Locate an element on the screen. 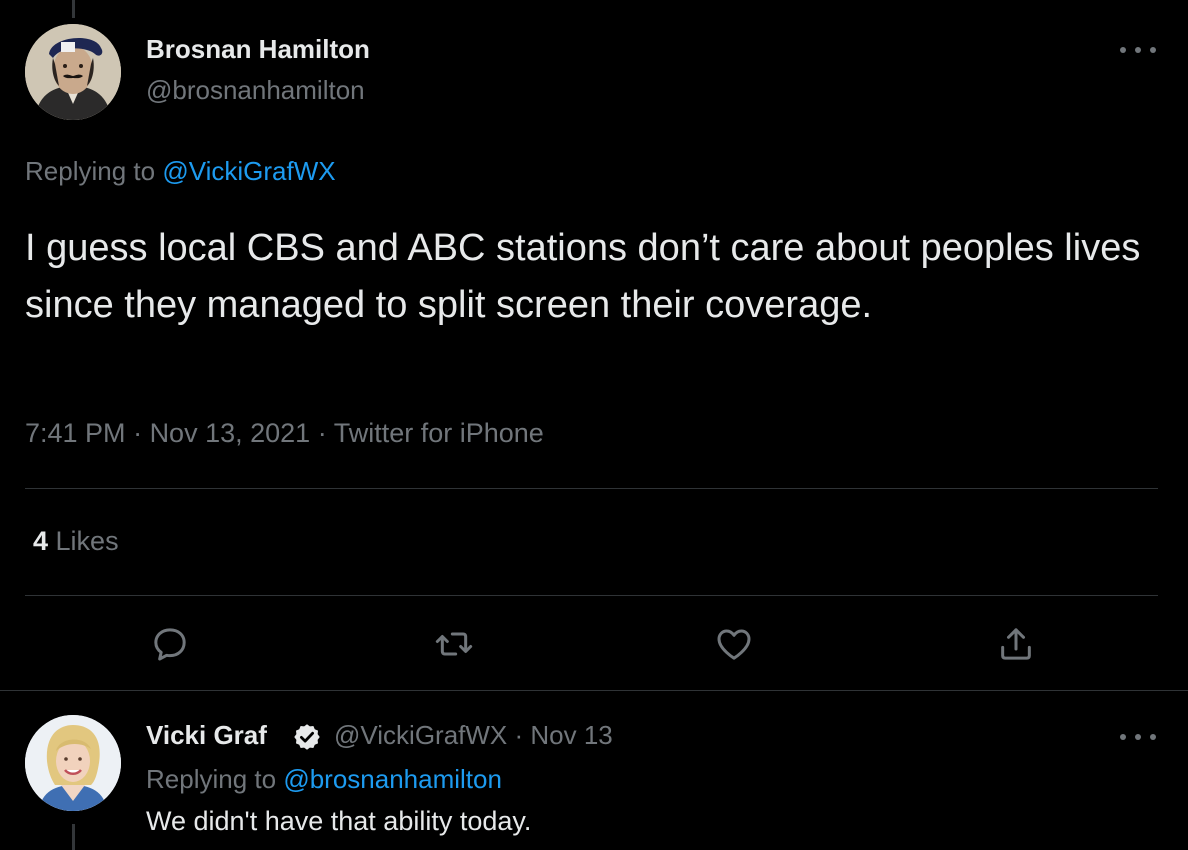  thread-line-bottom is located at coordinates (73, 837).